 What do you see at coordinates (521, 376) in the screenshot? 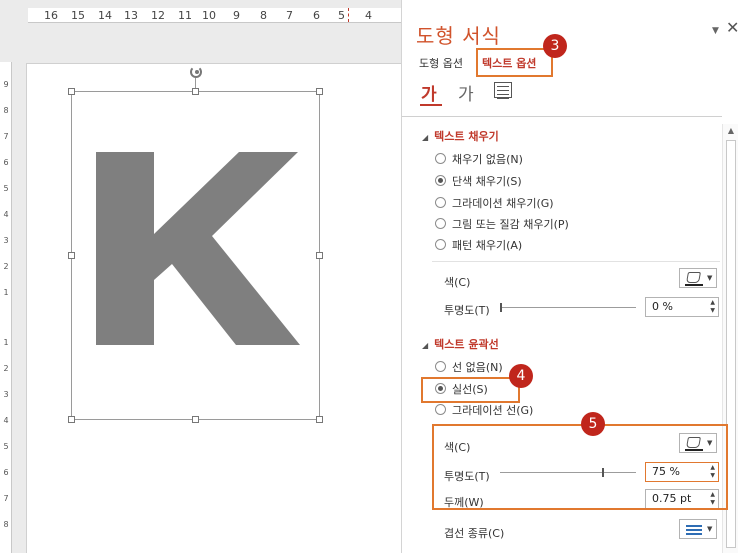
I see `callout-badge-4: 4` at bounding box center [521, 376].